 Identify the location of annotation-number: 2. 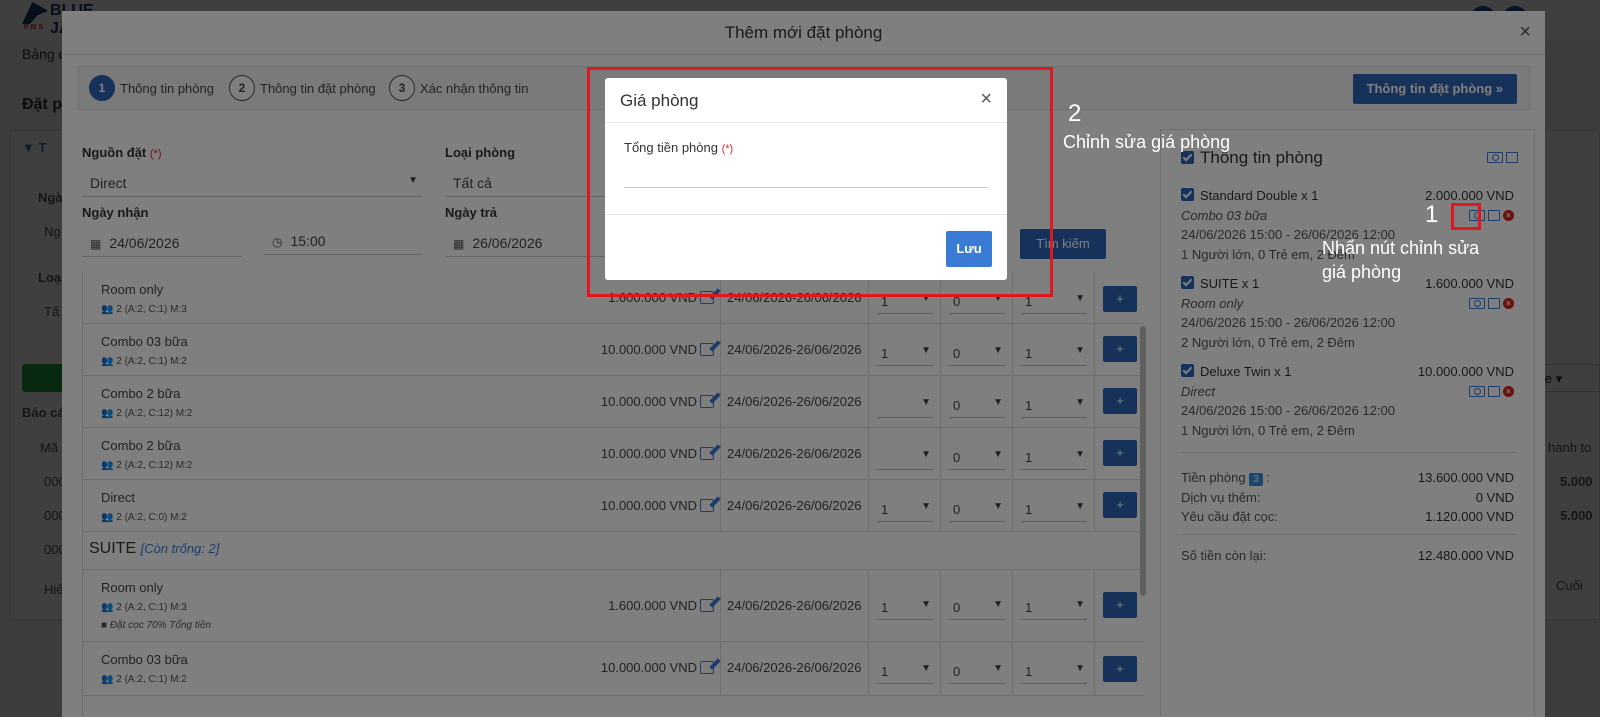
(1075, 113).